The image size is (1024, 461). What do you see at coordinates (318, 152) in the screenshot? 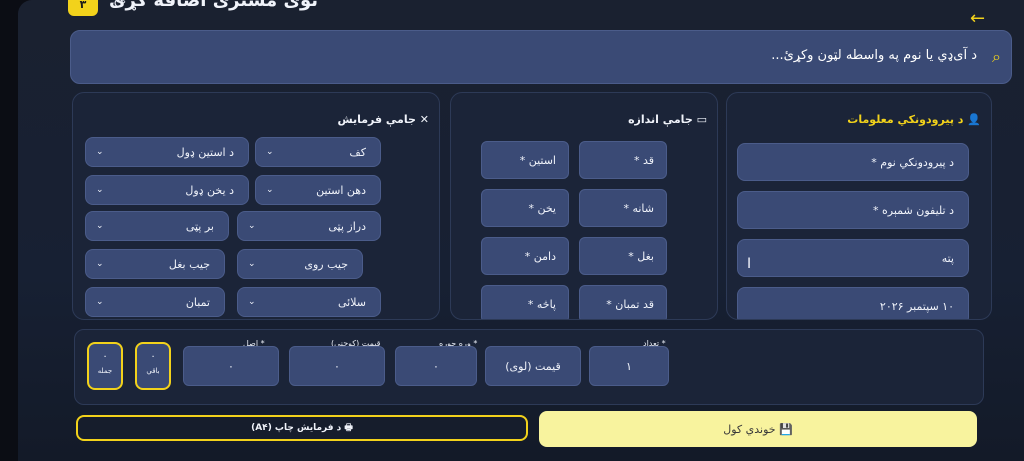
I see `dropdown-cuff: کف ⌄` at bounding box center [318, 152].